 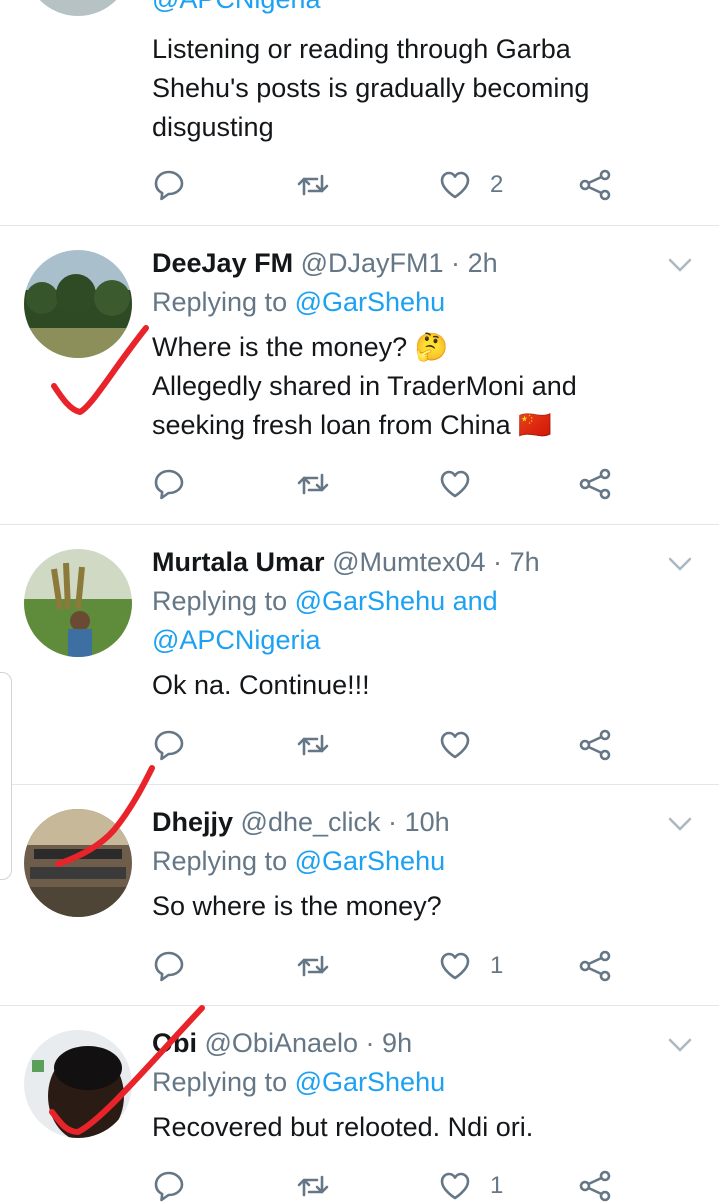 What do you see at coordinates (261, 685) in the screenshot?
I see `tweet-text: Ok na. Continue!!!` at bounding box center [261, 685].